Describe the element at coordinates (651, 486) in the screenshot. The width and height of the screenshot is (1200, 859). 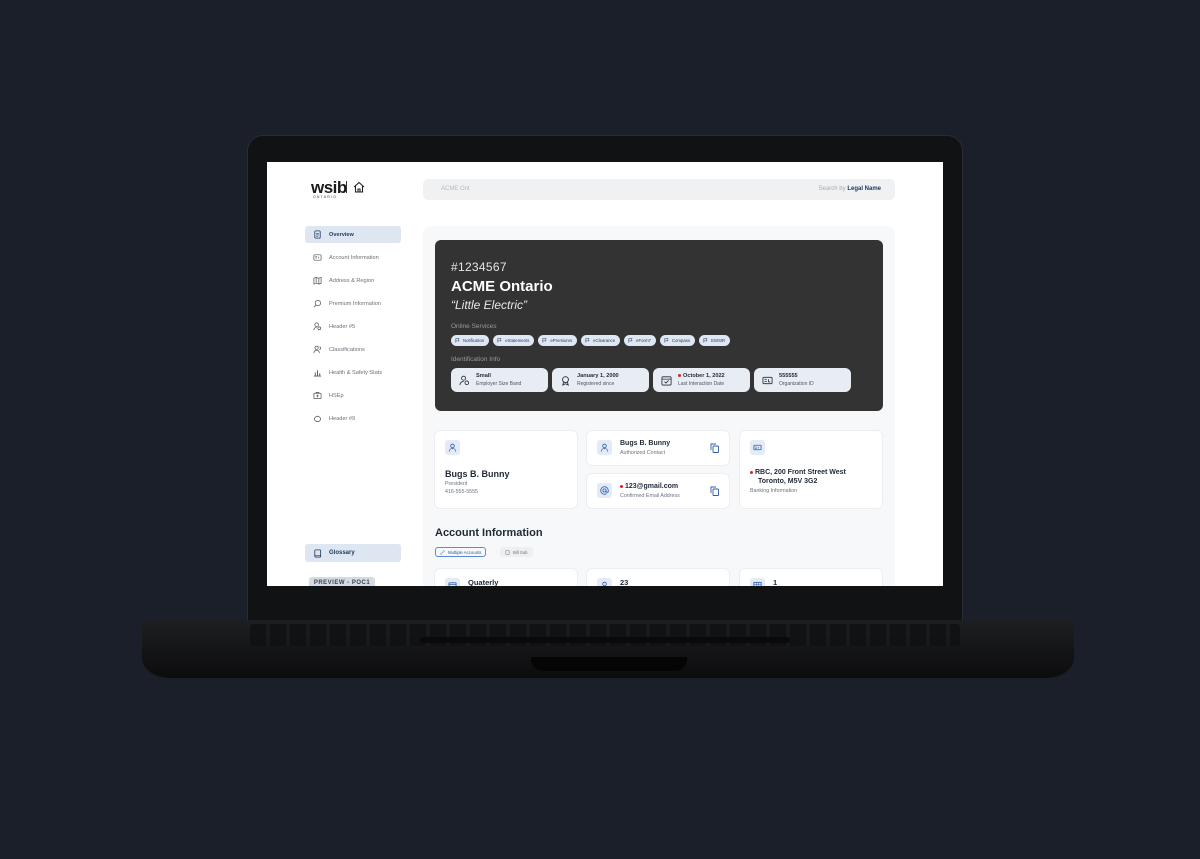
I see `email-value: 123@gmail.com` at that location.